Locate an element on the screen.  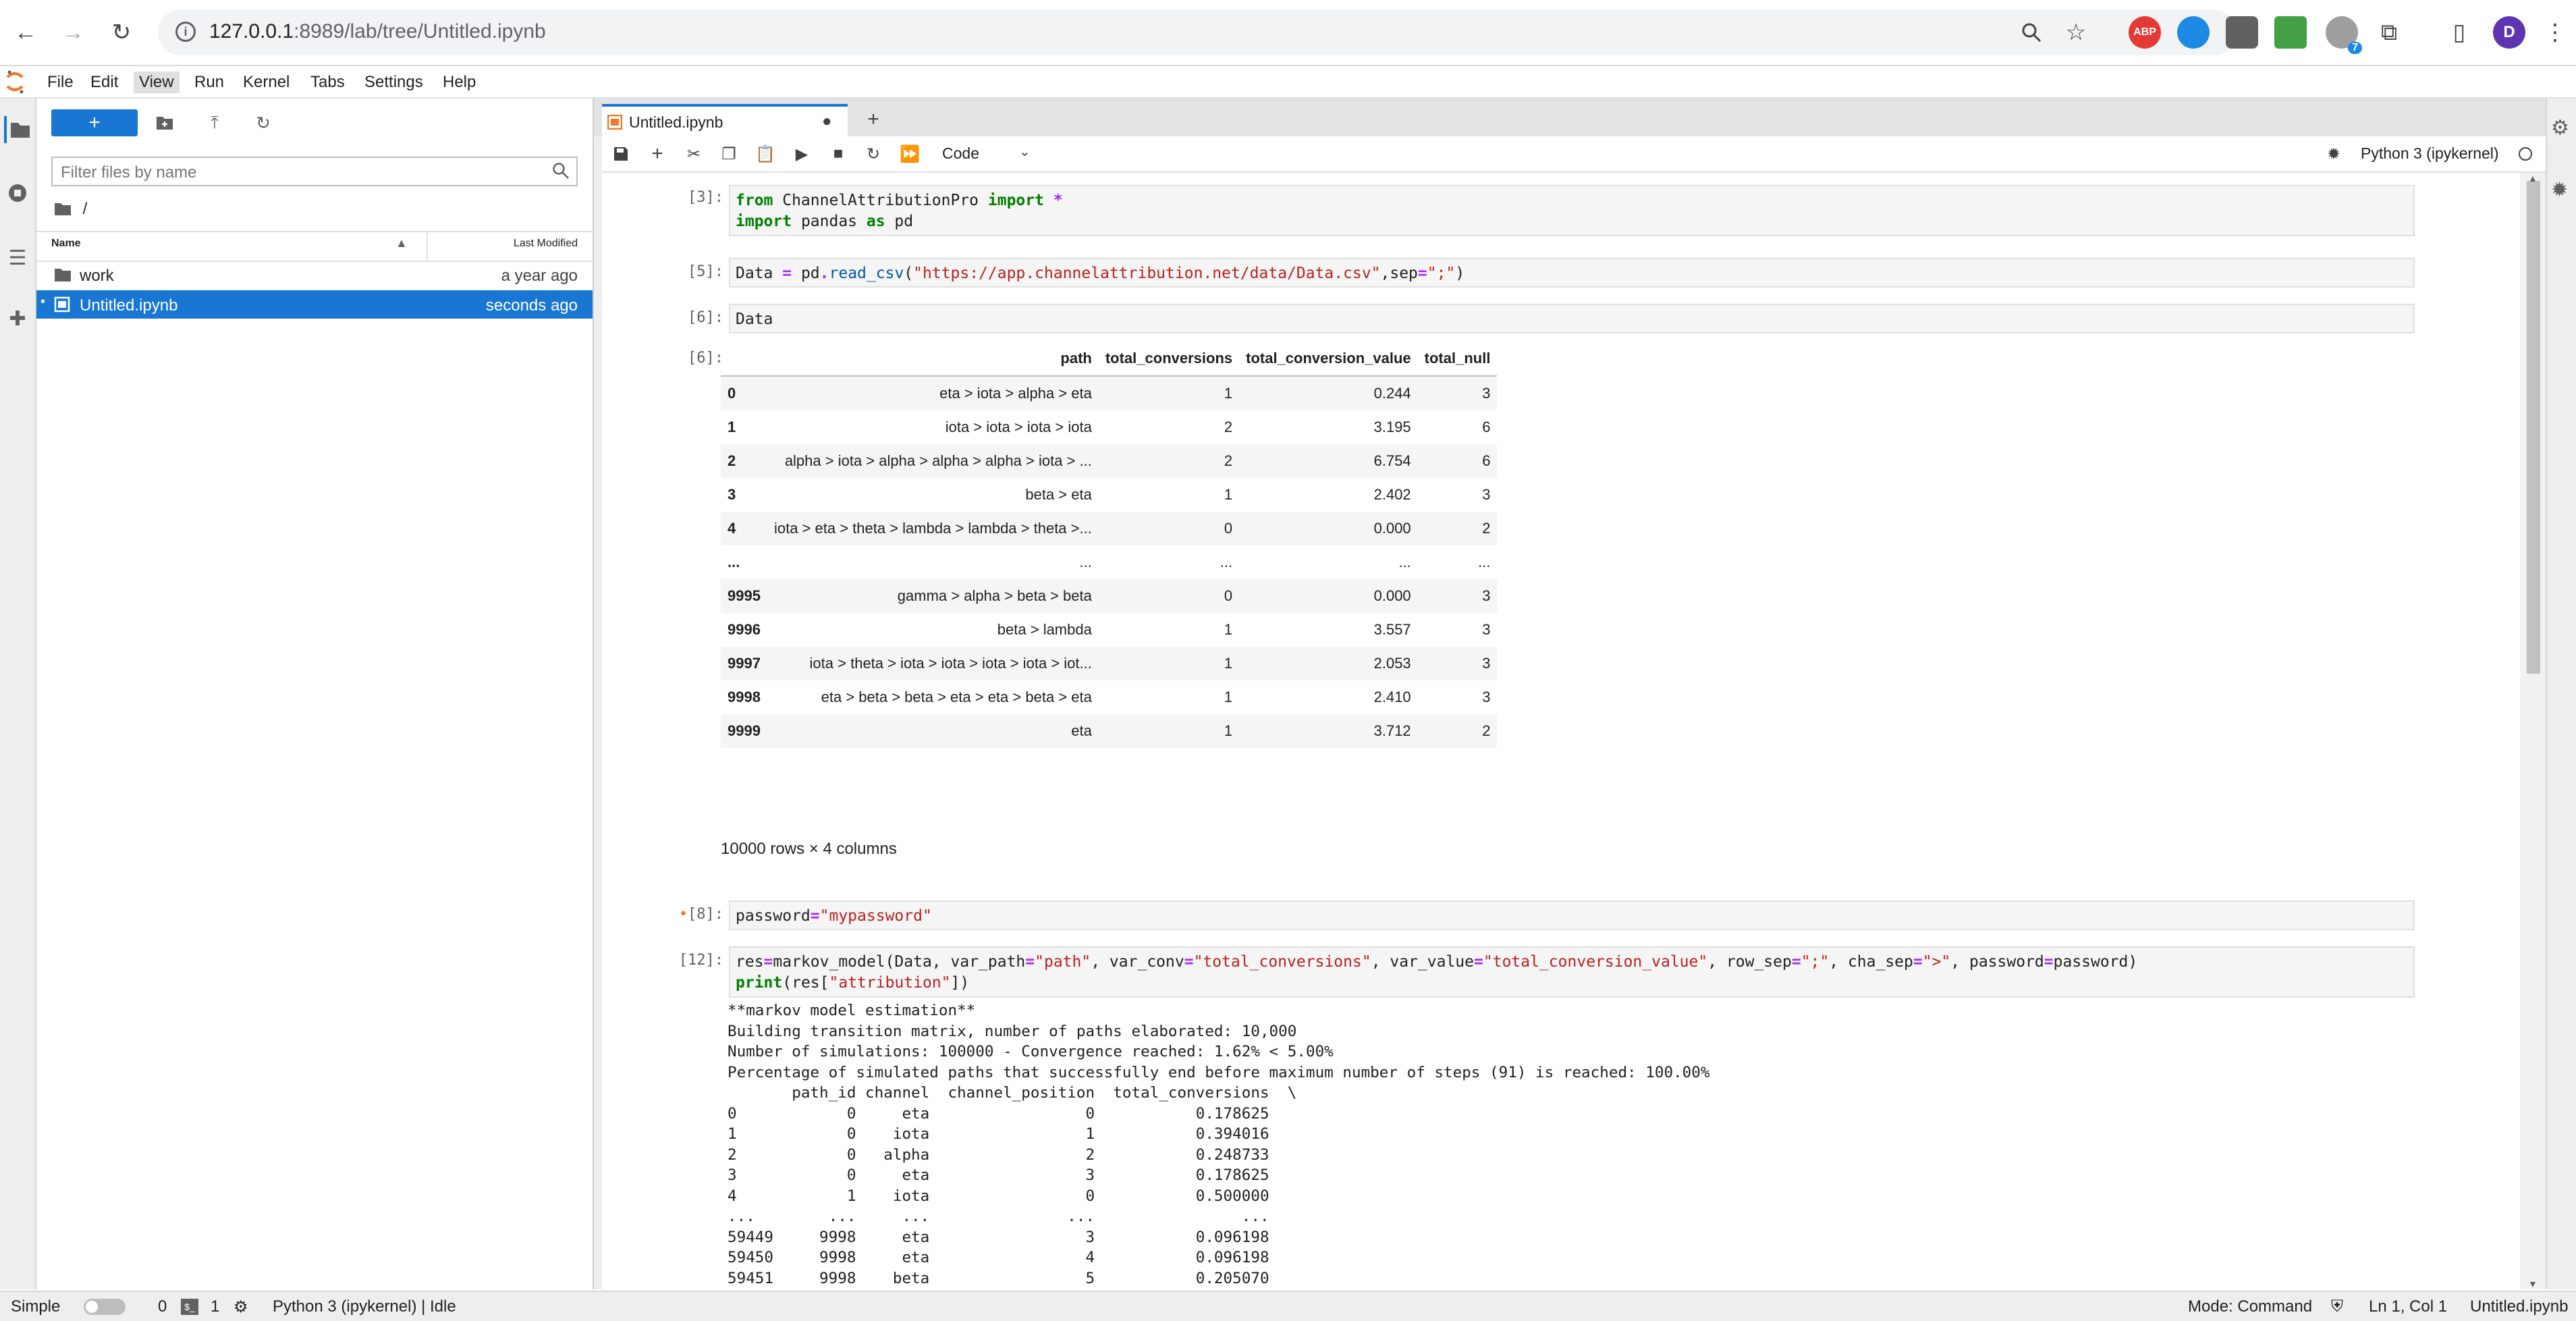
address-bar: i 127.0.0.1:8989/lab/tree/Untitled.ipynb is located at coordinates (1197, 32).